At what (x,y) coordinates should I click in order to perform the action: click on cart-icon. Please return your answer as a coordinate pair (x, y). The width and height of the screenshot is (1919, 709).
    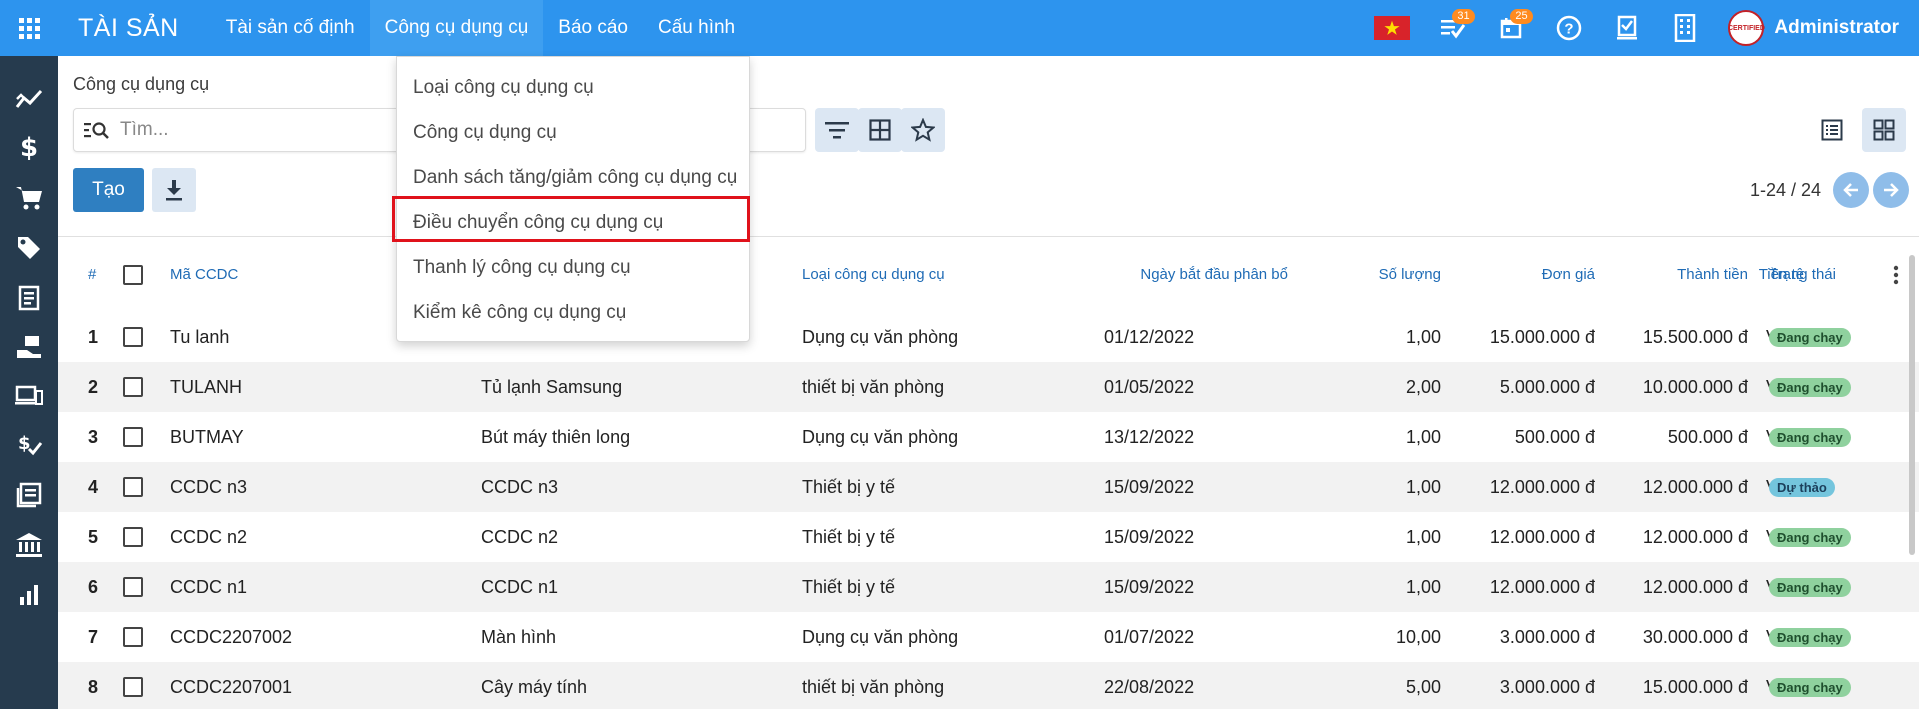
    Looking at the image, I should click on (29, 198).